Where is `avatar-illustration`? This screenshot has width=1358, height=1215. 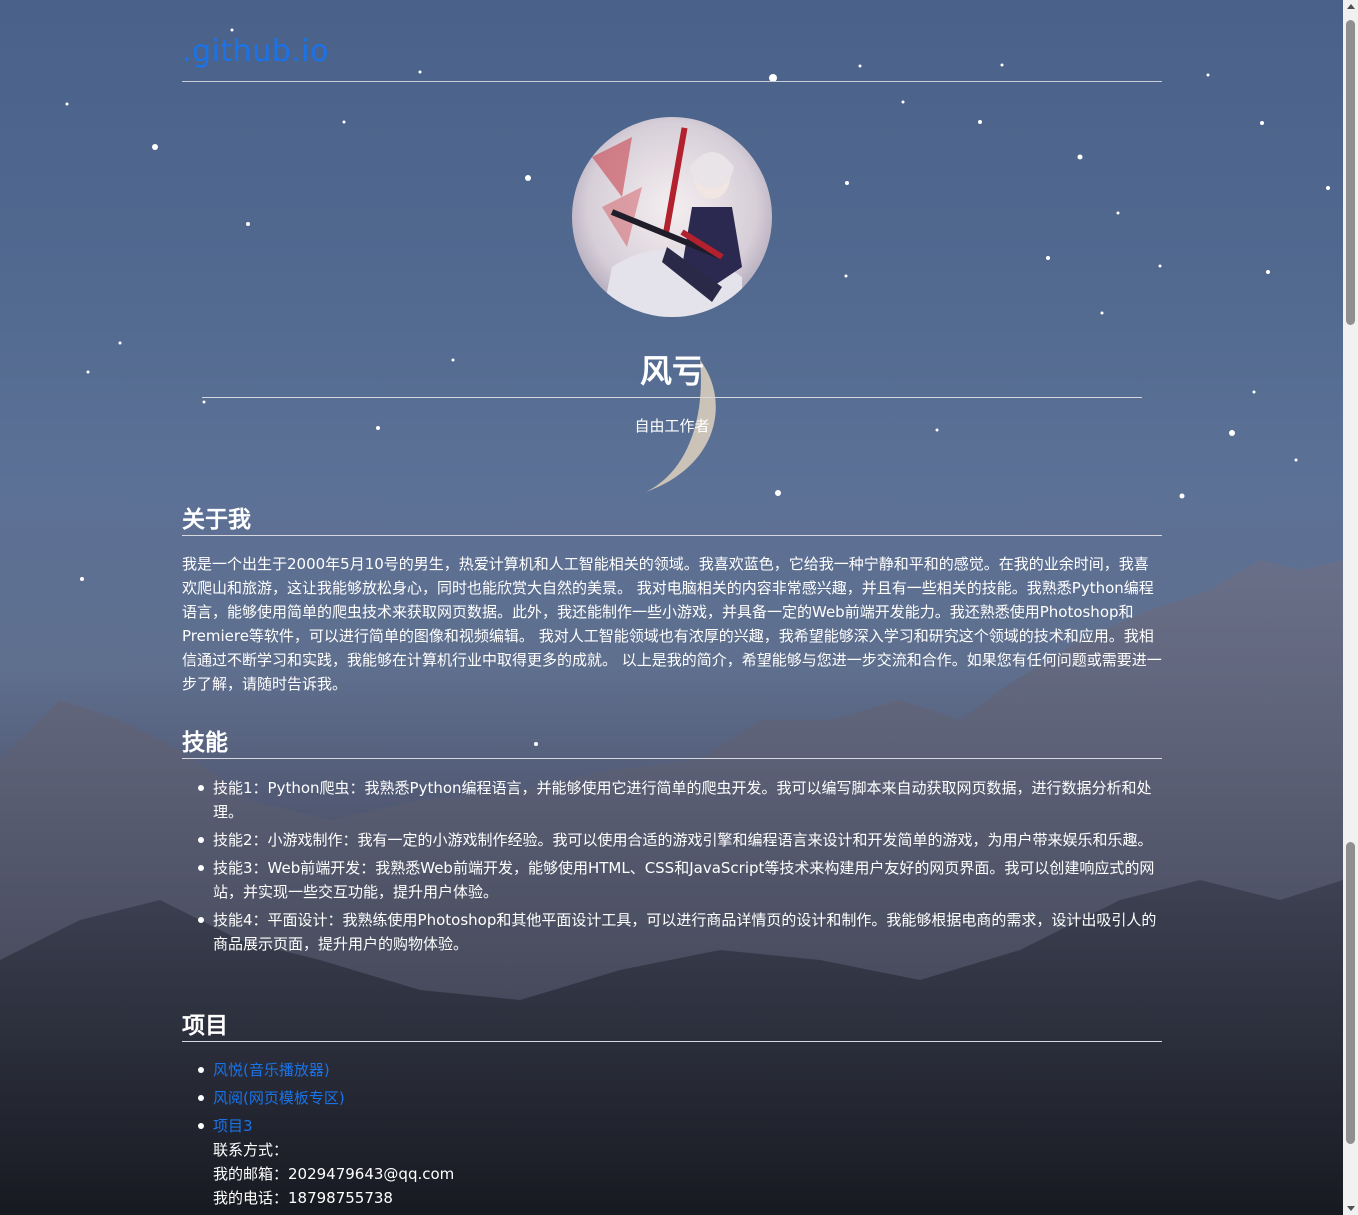
avatar-illustration is located at coordinates (672, 217).